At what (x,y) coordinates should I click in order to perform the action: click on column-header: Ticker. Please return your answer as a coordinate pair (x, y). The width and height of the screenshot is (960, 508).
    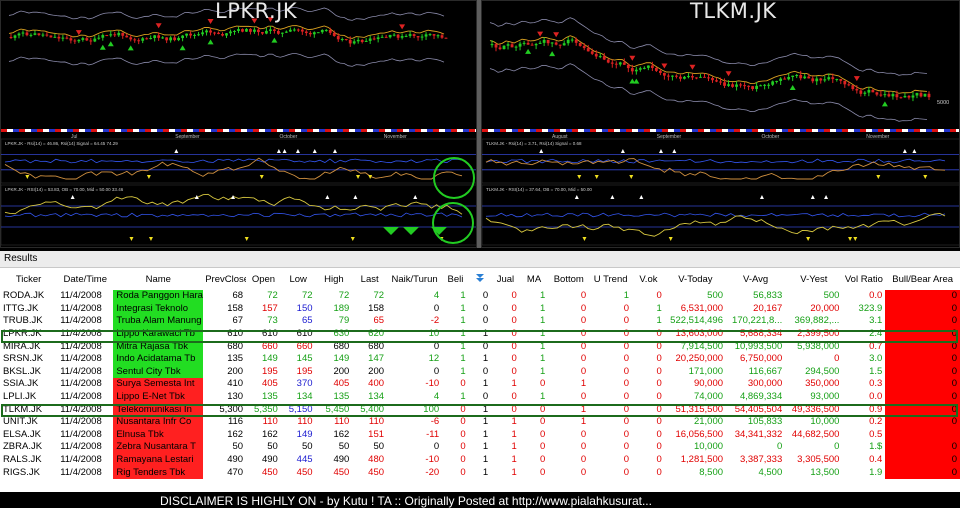
    Looking at the image, I should click on (29, 279).